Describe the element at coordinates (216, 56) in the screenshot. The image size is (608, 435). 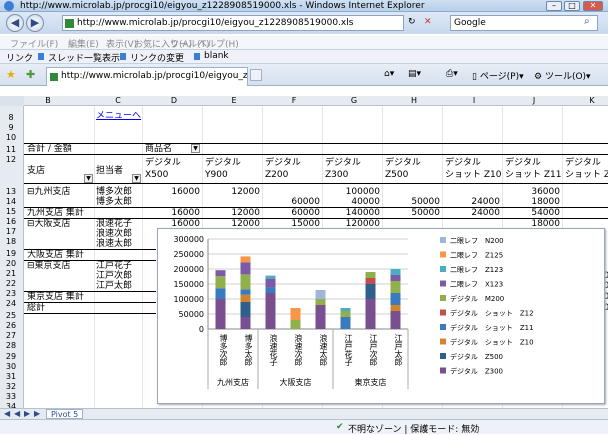
I see `link-blank: blank` at that location.